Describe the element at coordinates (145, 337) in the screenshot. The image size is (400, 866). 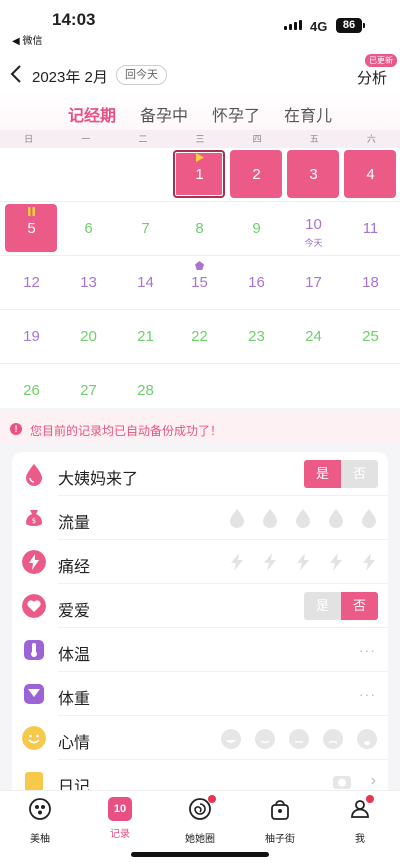
I see `calendar-day-21: 21` at that location.